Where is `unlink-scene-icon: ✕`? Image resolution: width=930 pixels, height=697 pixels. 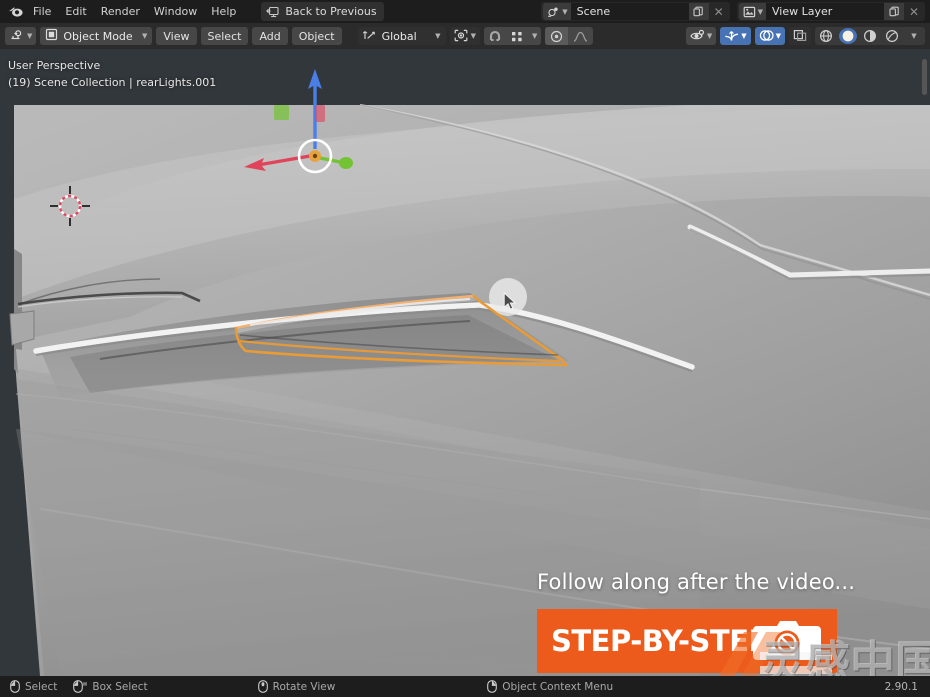 unlink-scene-icon: ✕ is located at coordinates (719, 11).